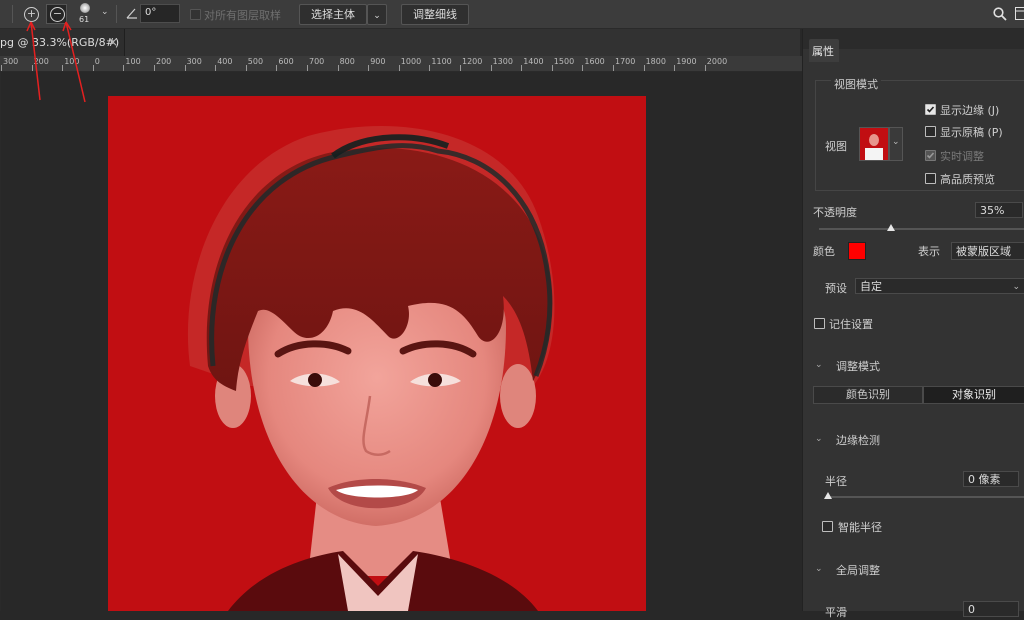 The image size is (1024, 620). I want to click on preset-select: 自定 ⌄, so click(939, 286).